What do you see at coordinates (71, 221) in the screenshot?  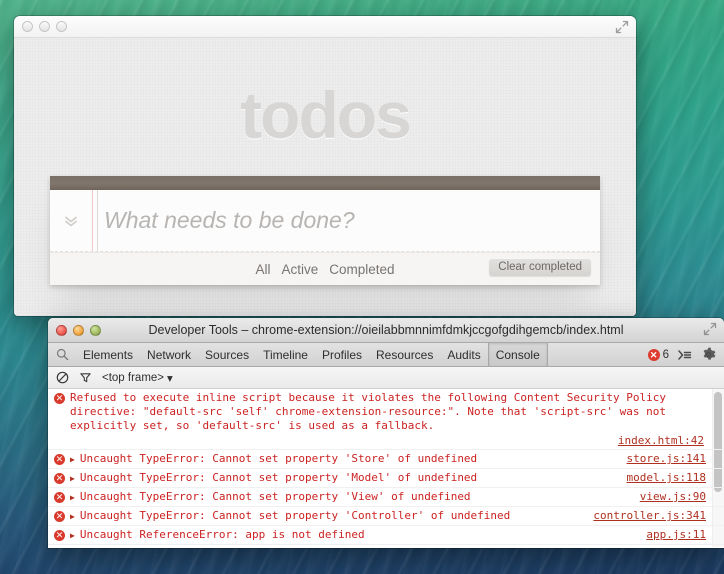 I see `chevron-double-down-icon` at bounding box center [71, 221].